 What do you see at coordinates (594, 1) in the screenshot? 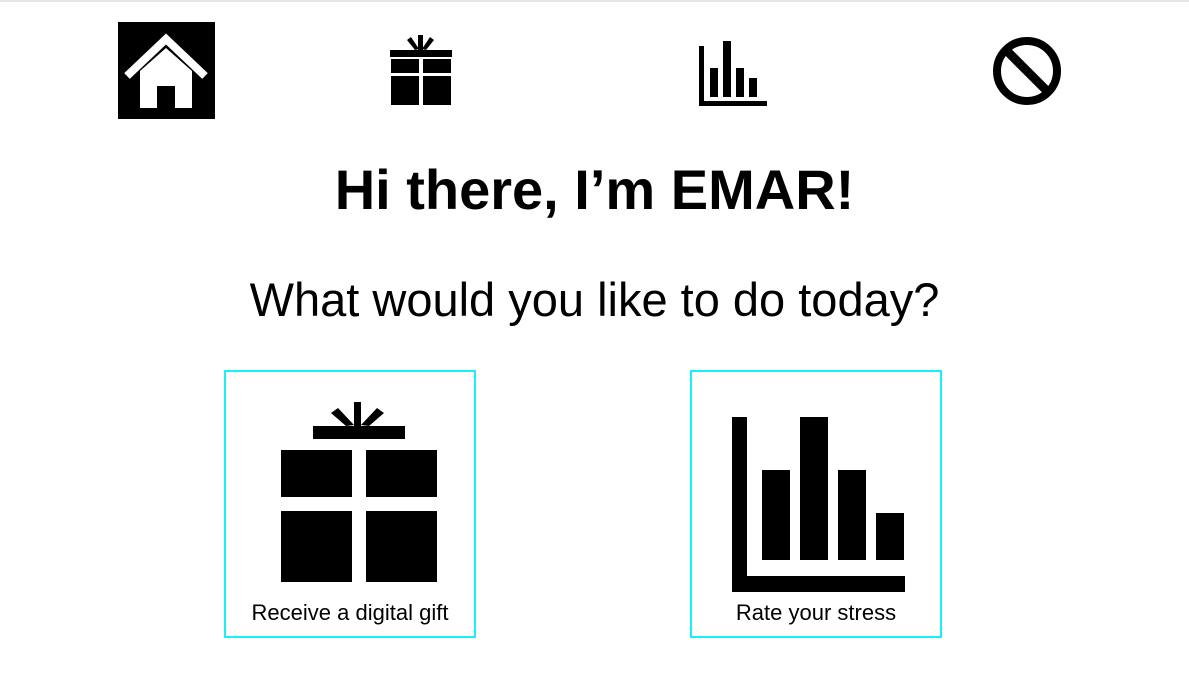
I see `top-divider` at bounding box center [594, 1].